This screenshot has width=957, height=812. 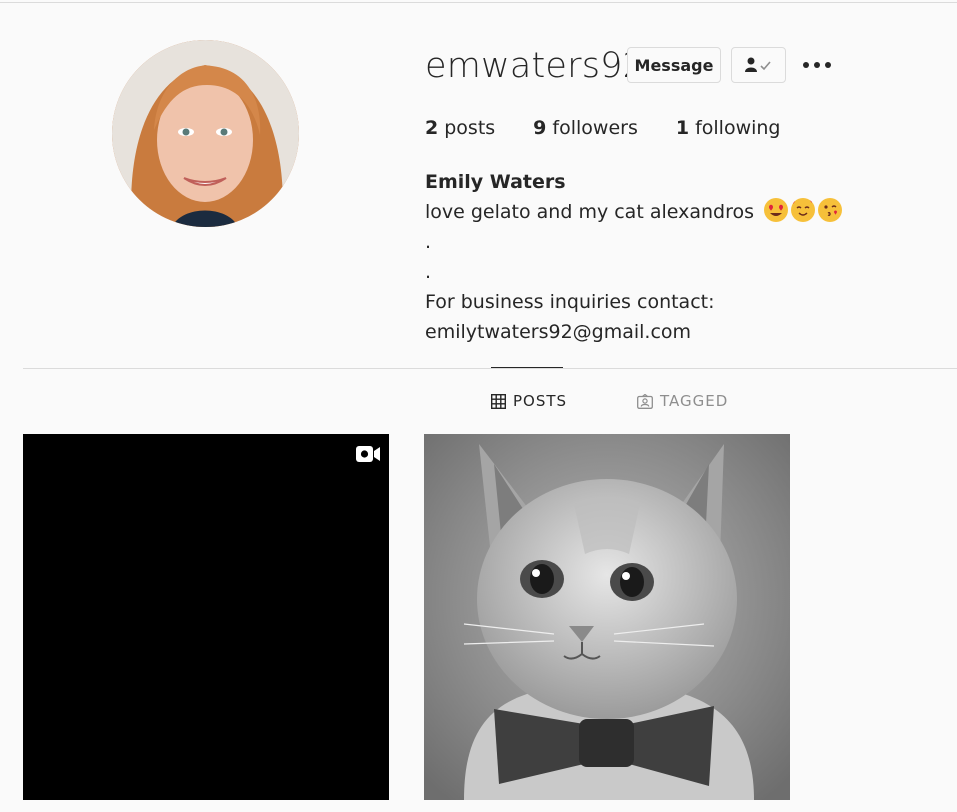 I want to click on profile-stats: 2 posts 9 followers 1 following, so click(x=622, y=128).